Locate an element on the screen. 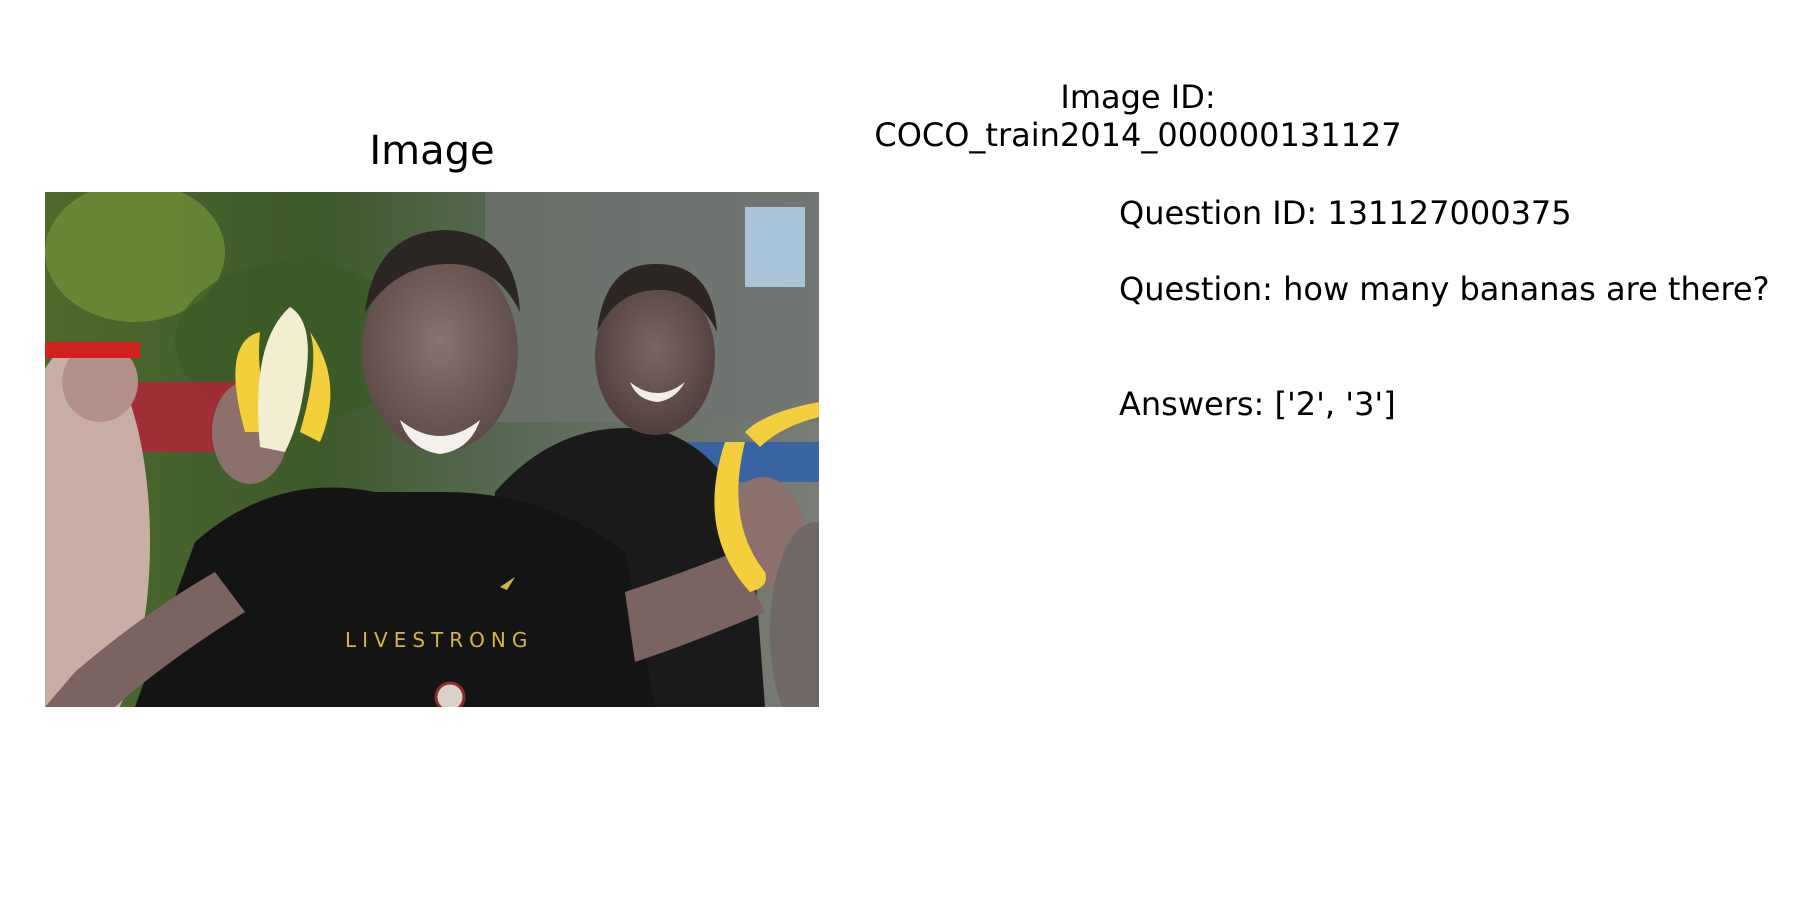 Image resolution: width=1800 pixels, height=900 pixels. image-id-block: Image ID: COCO_train2014_000000131127 is located at coordinates (1138, 116).